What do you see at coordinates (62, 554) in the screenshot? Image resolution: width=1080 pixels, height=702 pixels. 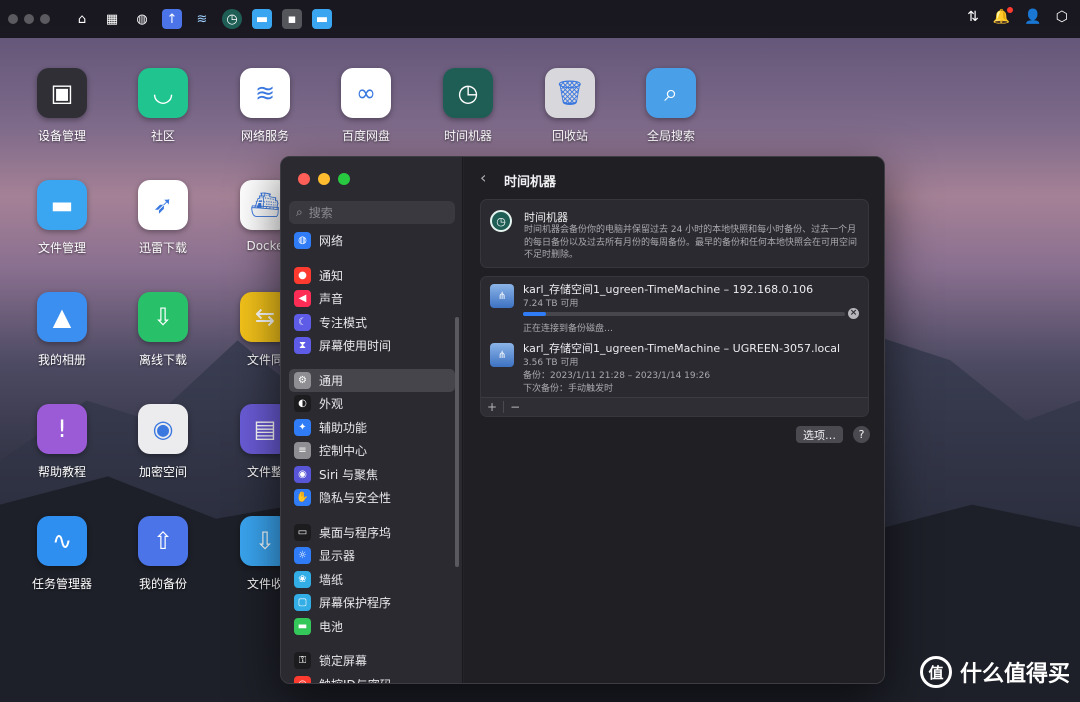 I see `desktop-app-task-manager: ∿ 任务管理器` at bounding box center [62, 554].